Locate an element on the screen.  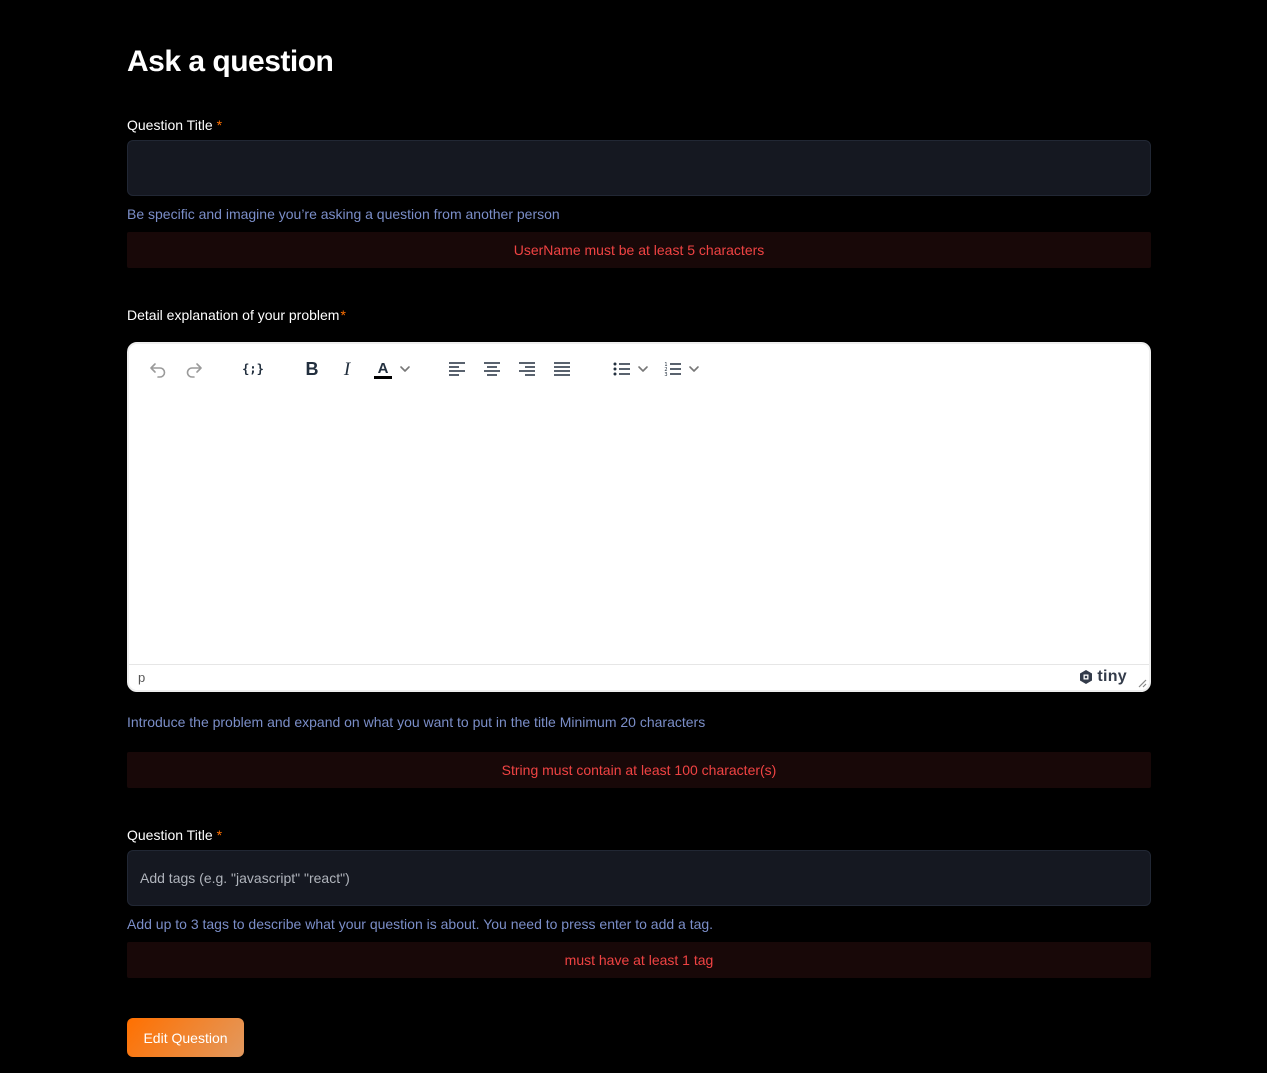
numbered-list-icon: 123 is located at coordinates (672, 370).